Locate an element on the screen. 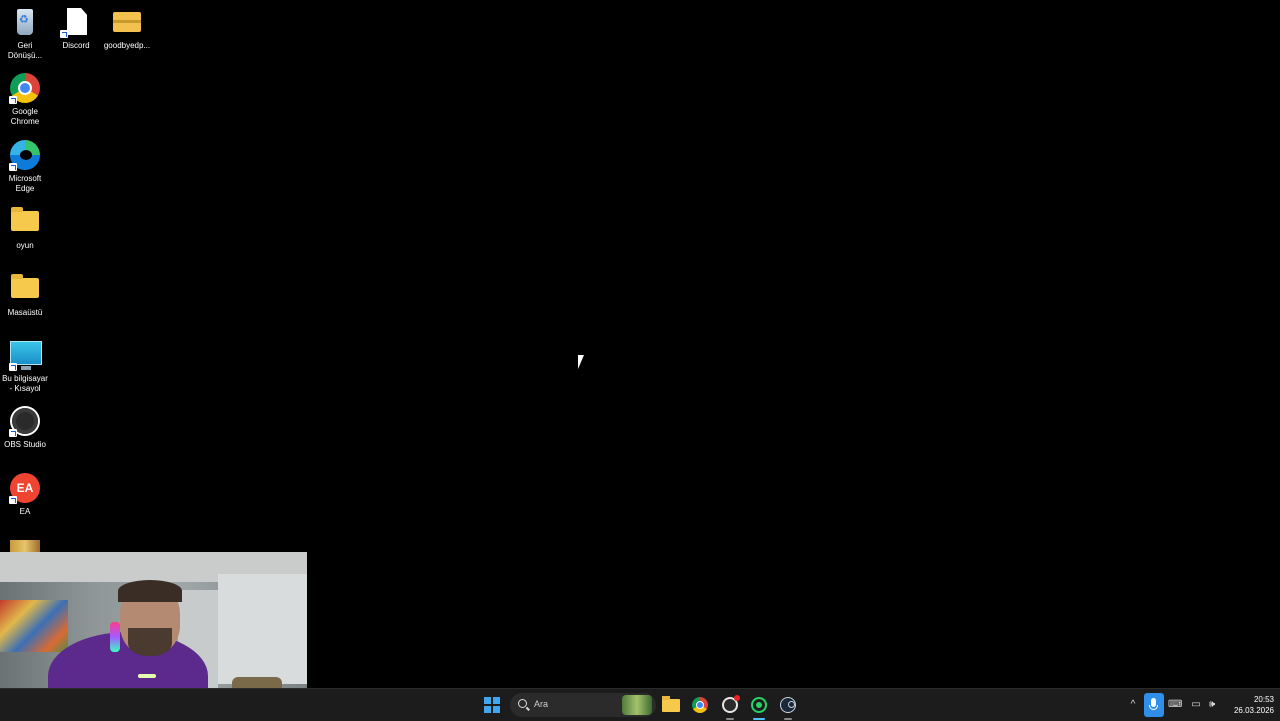 This screenshot has height=721, width=1280. zip-folder-icon is located at coordinates (127, 22).